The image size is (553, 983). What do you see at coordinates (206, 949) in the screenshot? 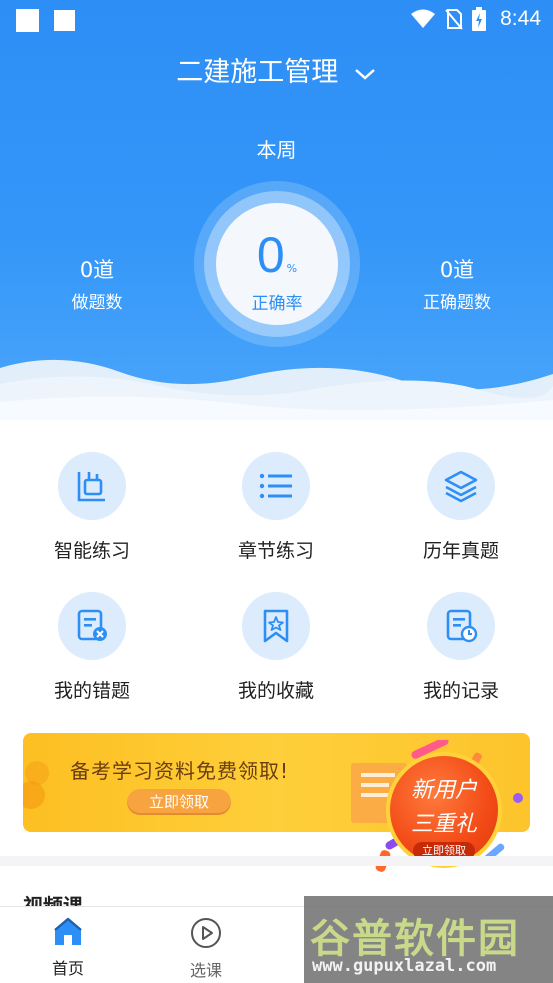
I see `tab-courses: 选课` at bounding box center [206, 949].